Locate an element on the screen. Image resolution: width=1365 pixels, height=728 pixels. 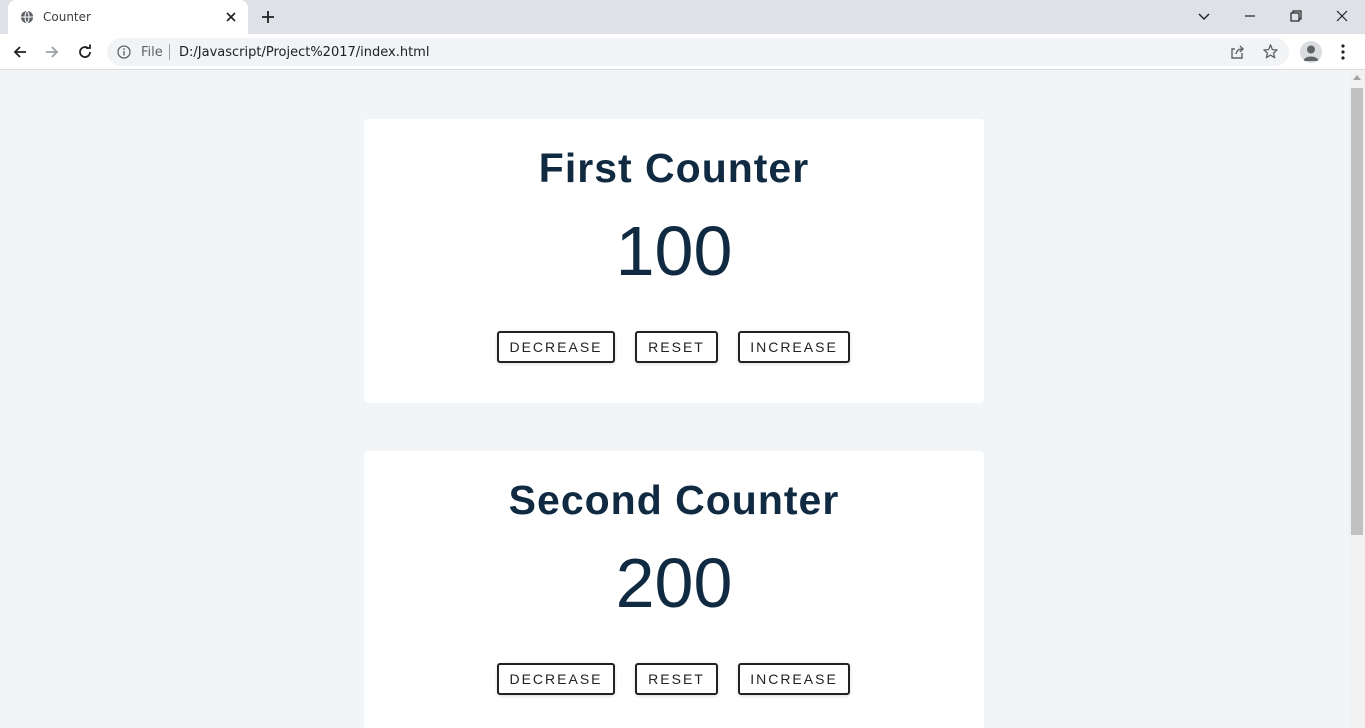
tab-title: Counter is located at coordinates (67, 17).